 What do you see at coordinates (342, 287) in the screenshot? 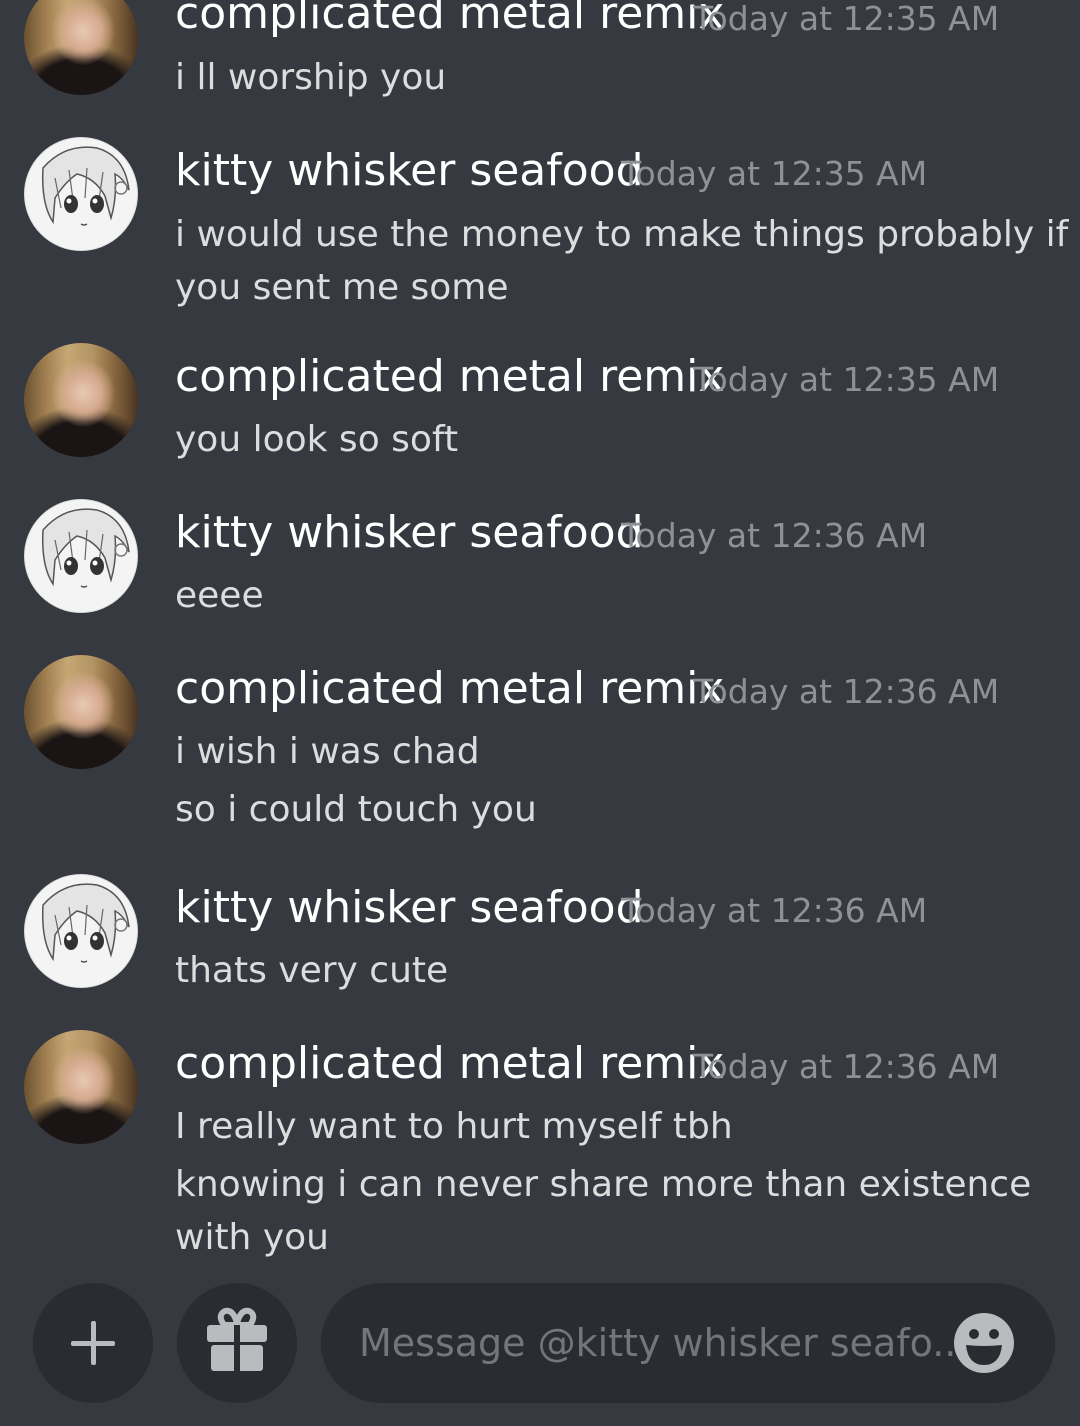
I see `message-text: you sent me some` at bounding box center [342, 287].